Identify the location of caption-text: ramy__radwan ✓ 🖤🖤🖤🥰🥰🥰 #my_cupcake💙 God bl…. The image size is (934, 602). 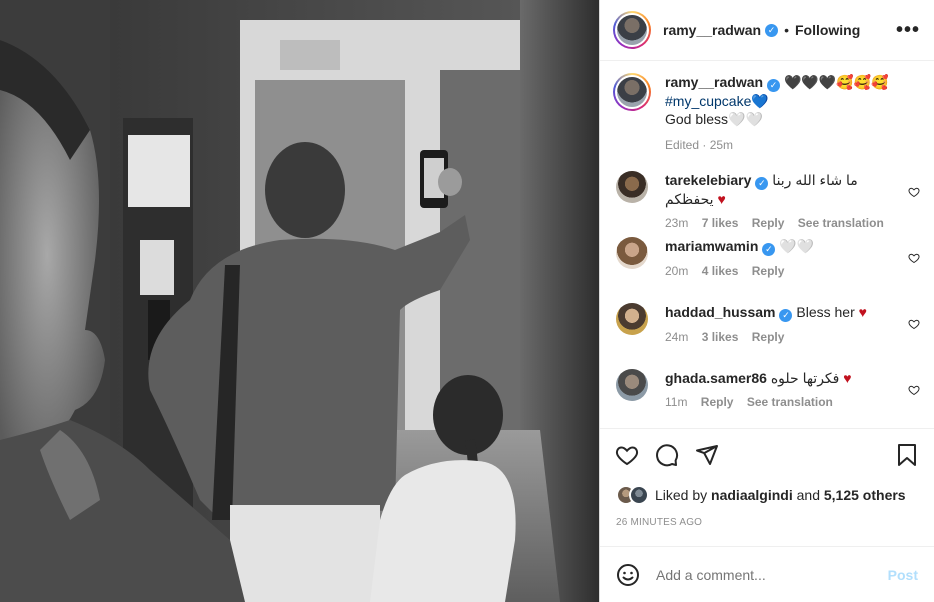
(780, 100).